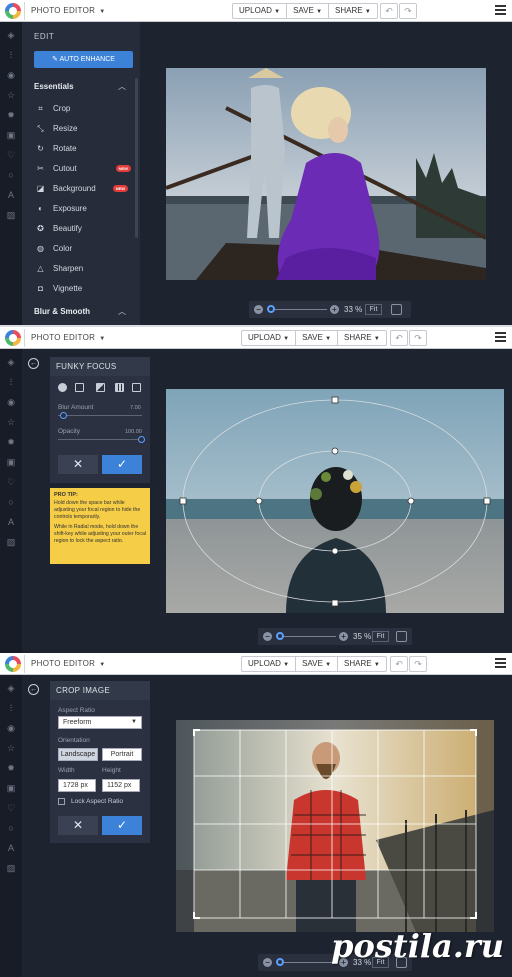 This screenshot has width=512, height=977. Describe the element at coordinates (83, 59) in the screenshot. I see `auto-enhance-button: ✎ AUTO ENHANCE` at that location.